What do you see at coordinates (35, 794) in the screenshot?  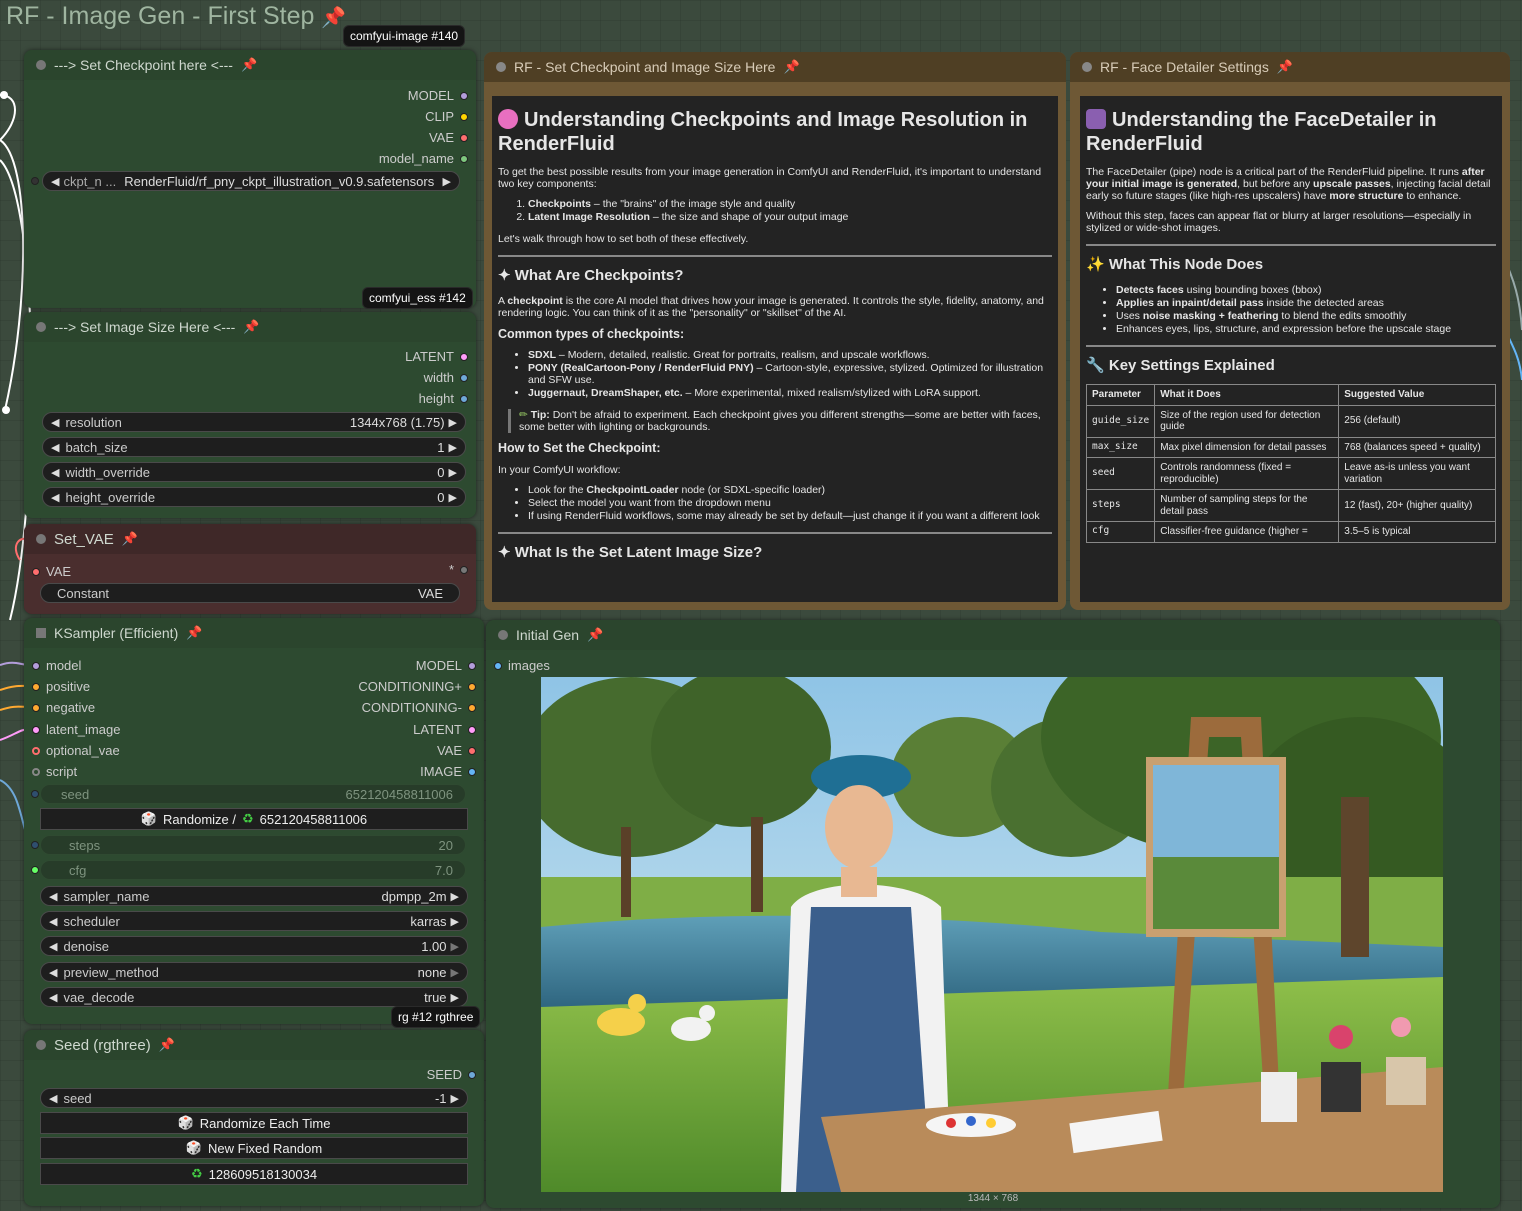 I see `seed-input-socket` at bounding box center [35, 794].